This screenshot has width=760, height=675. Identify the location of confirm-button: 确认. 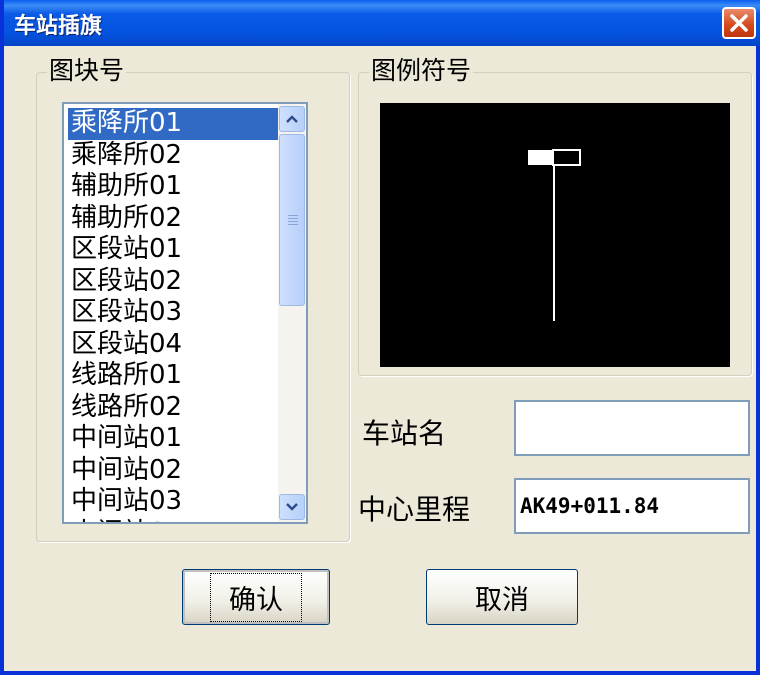
(256, 597).